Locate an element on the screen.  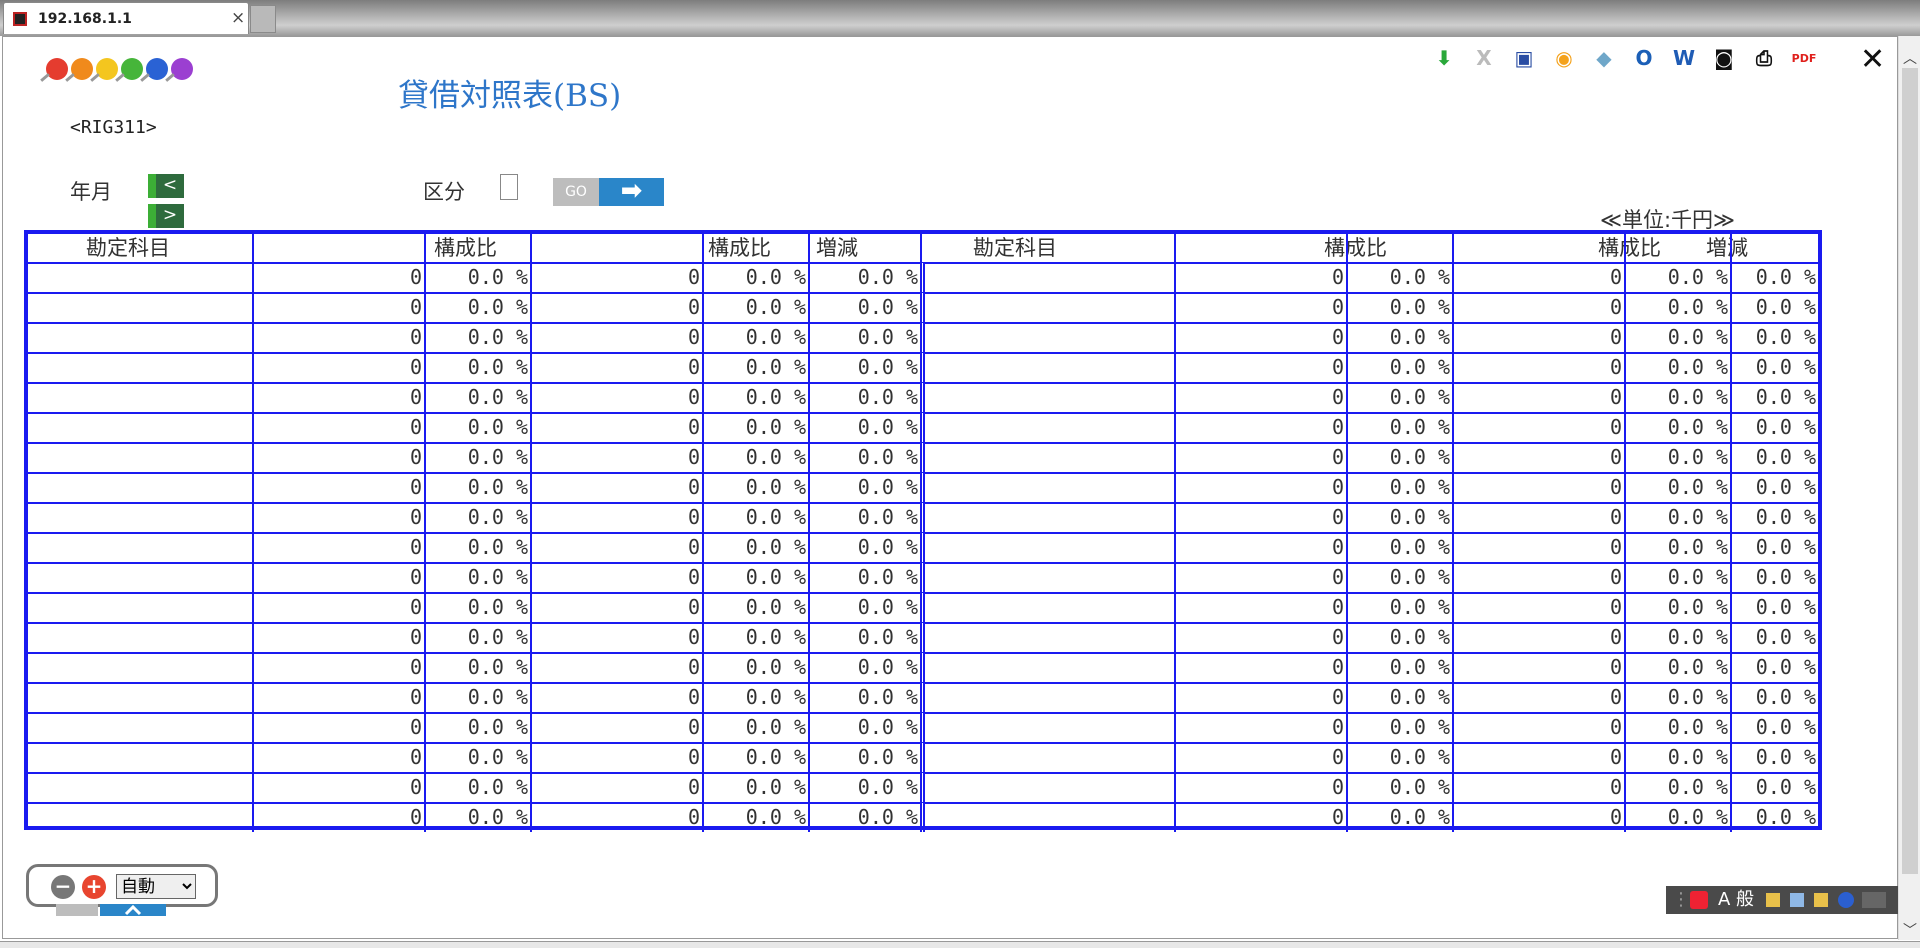
go-label: GO is located at coordinates (576, 192).